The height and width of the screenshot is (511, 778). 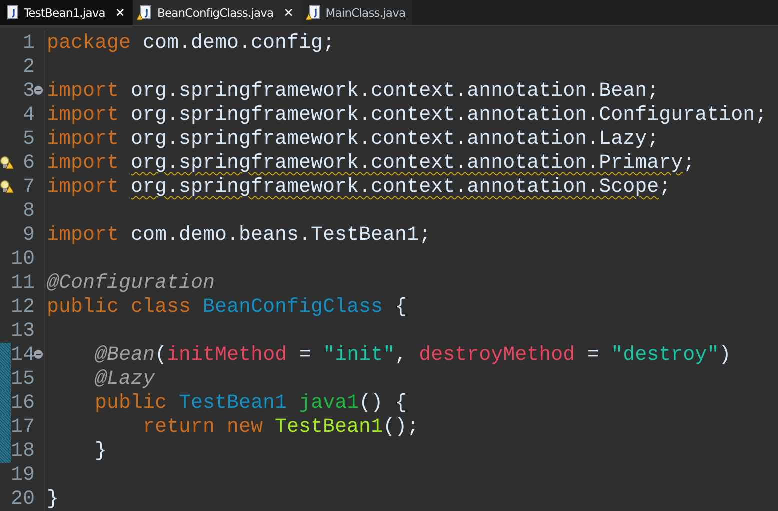 What do you see at coordinates (22, 475) in the screenshot?
I see `line-number: 19` at bounding box center [22, 475].